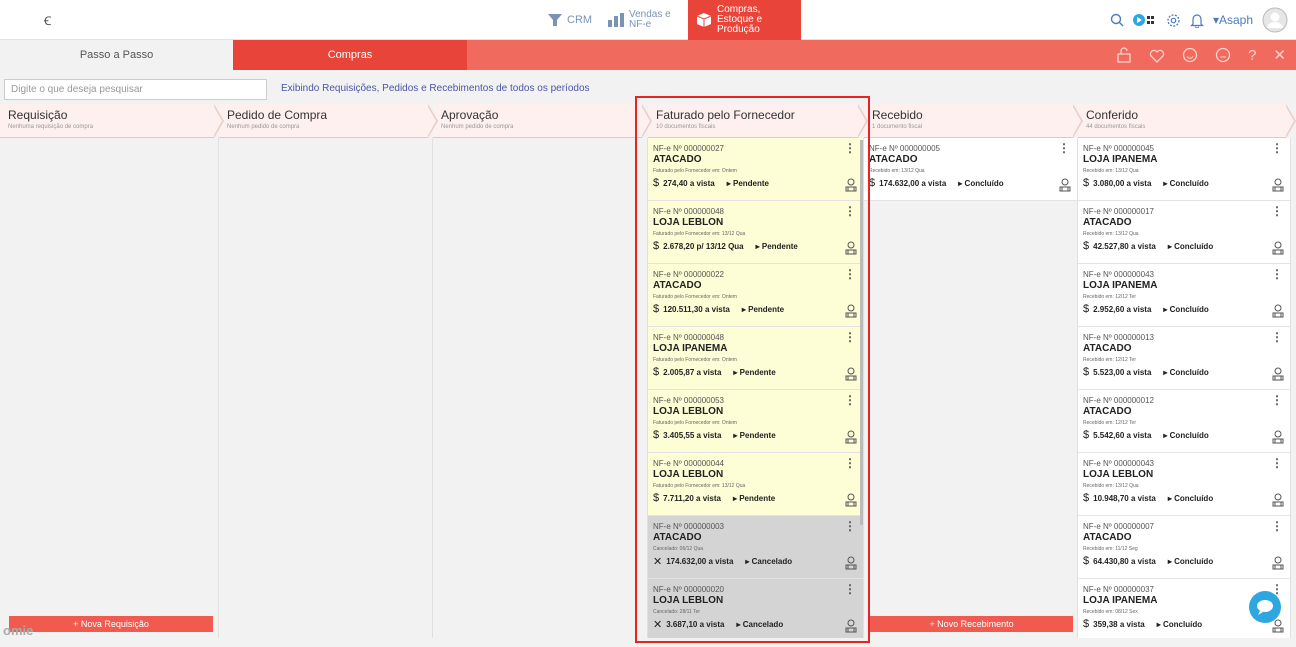 This screenshot has height=647, width=1296. What do you see at coordinates (641, 20) in the screenshot?
I see `module-vendas: Vendas e NF-e` at bounding box center [641, 20].